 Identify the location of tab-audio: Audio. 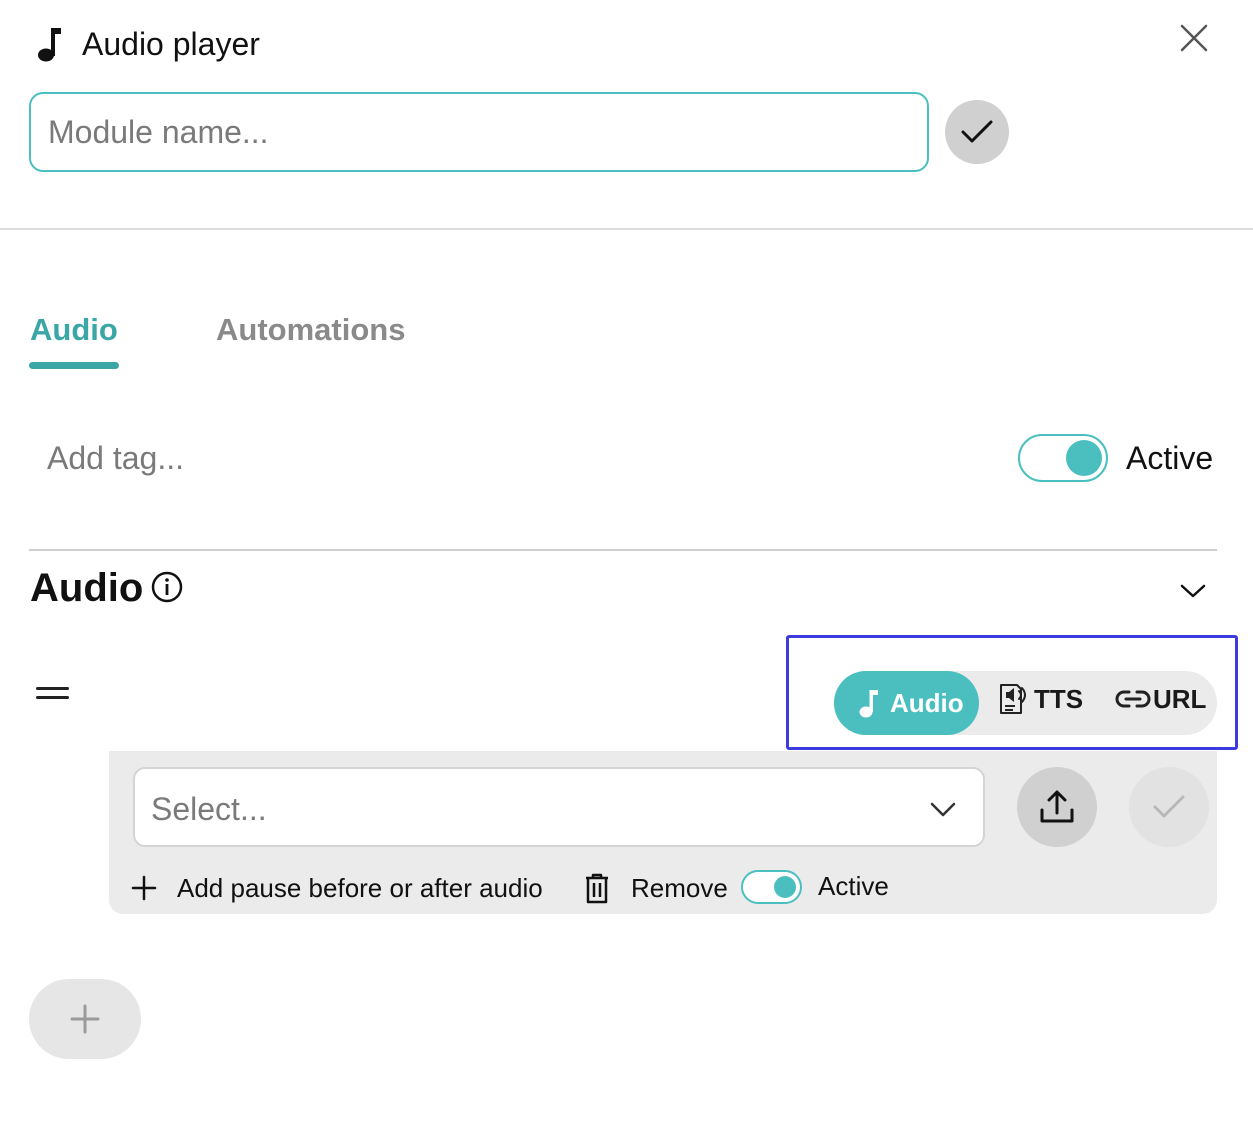
(74, 330).